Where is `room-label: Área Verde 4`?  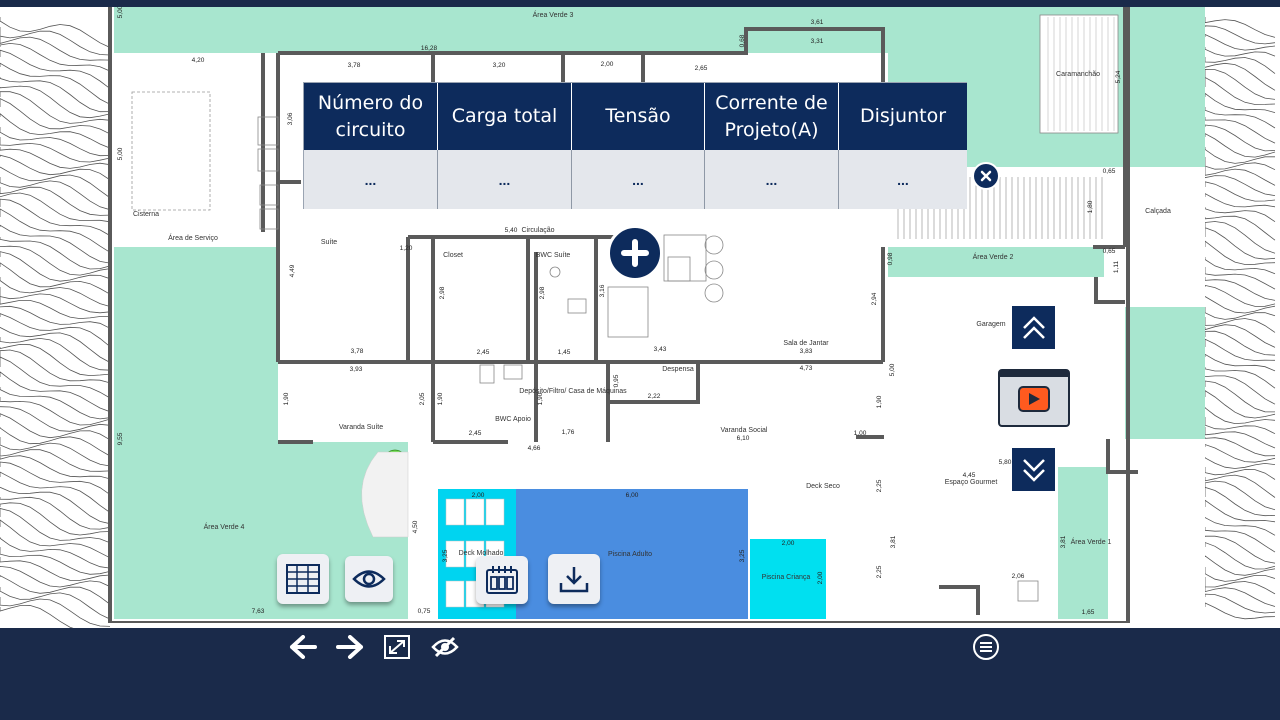 room-label: Área Verde 4 is located at coordinates (224, 526).